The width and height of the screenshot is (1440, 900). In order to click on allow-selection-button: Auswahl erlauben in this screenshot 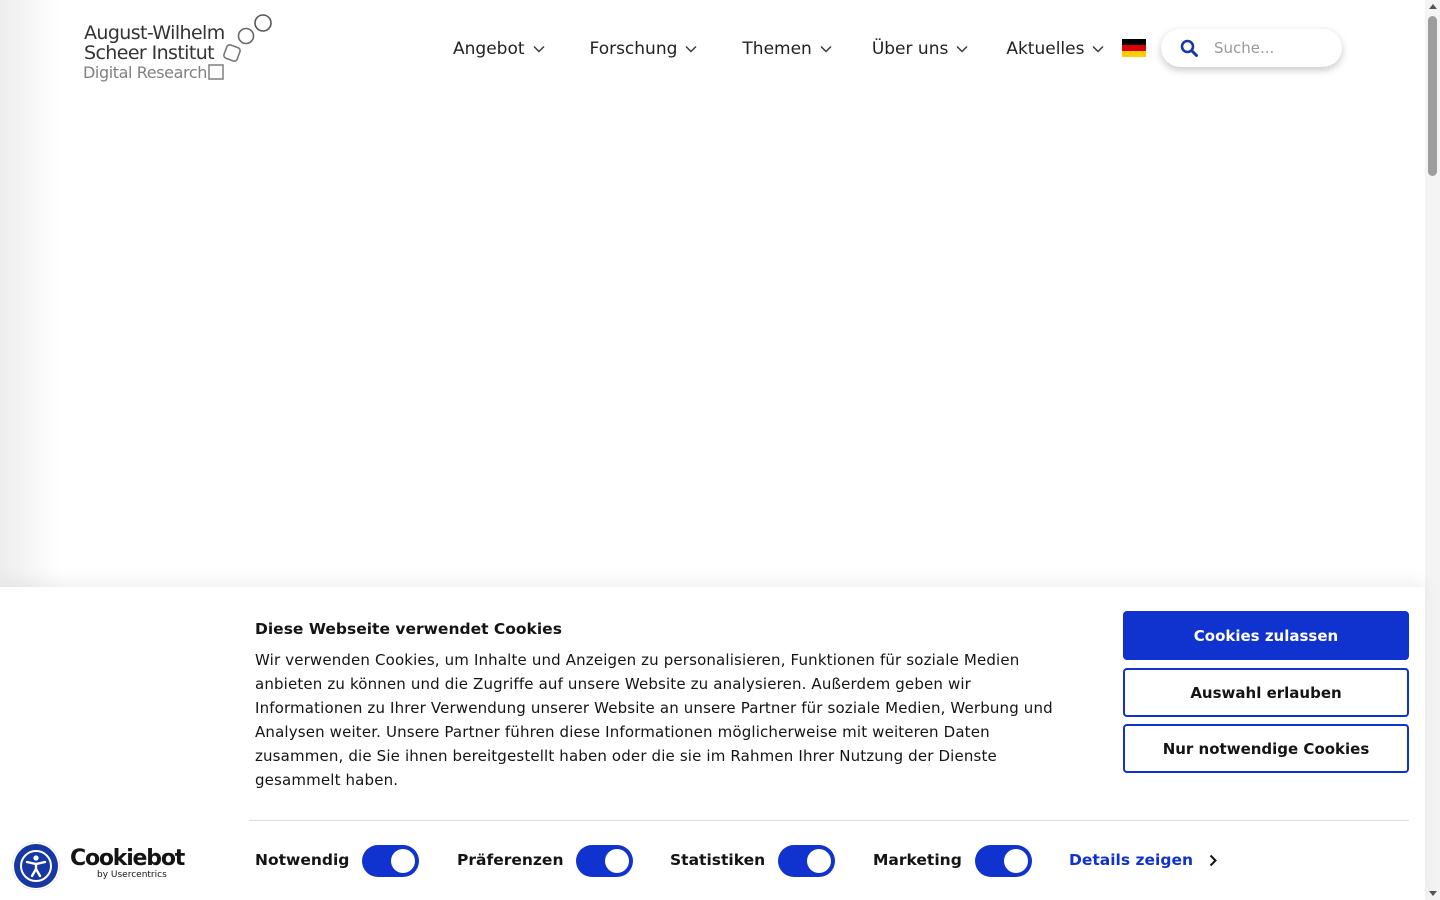, I will do `click(1266, 692)`.